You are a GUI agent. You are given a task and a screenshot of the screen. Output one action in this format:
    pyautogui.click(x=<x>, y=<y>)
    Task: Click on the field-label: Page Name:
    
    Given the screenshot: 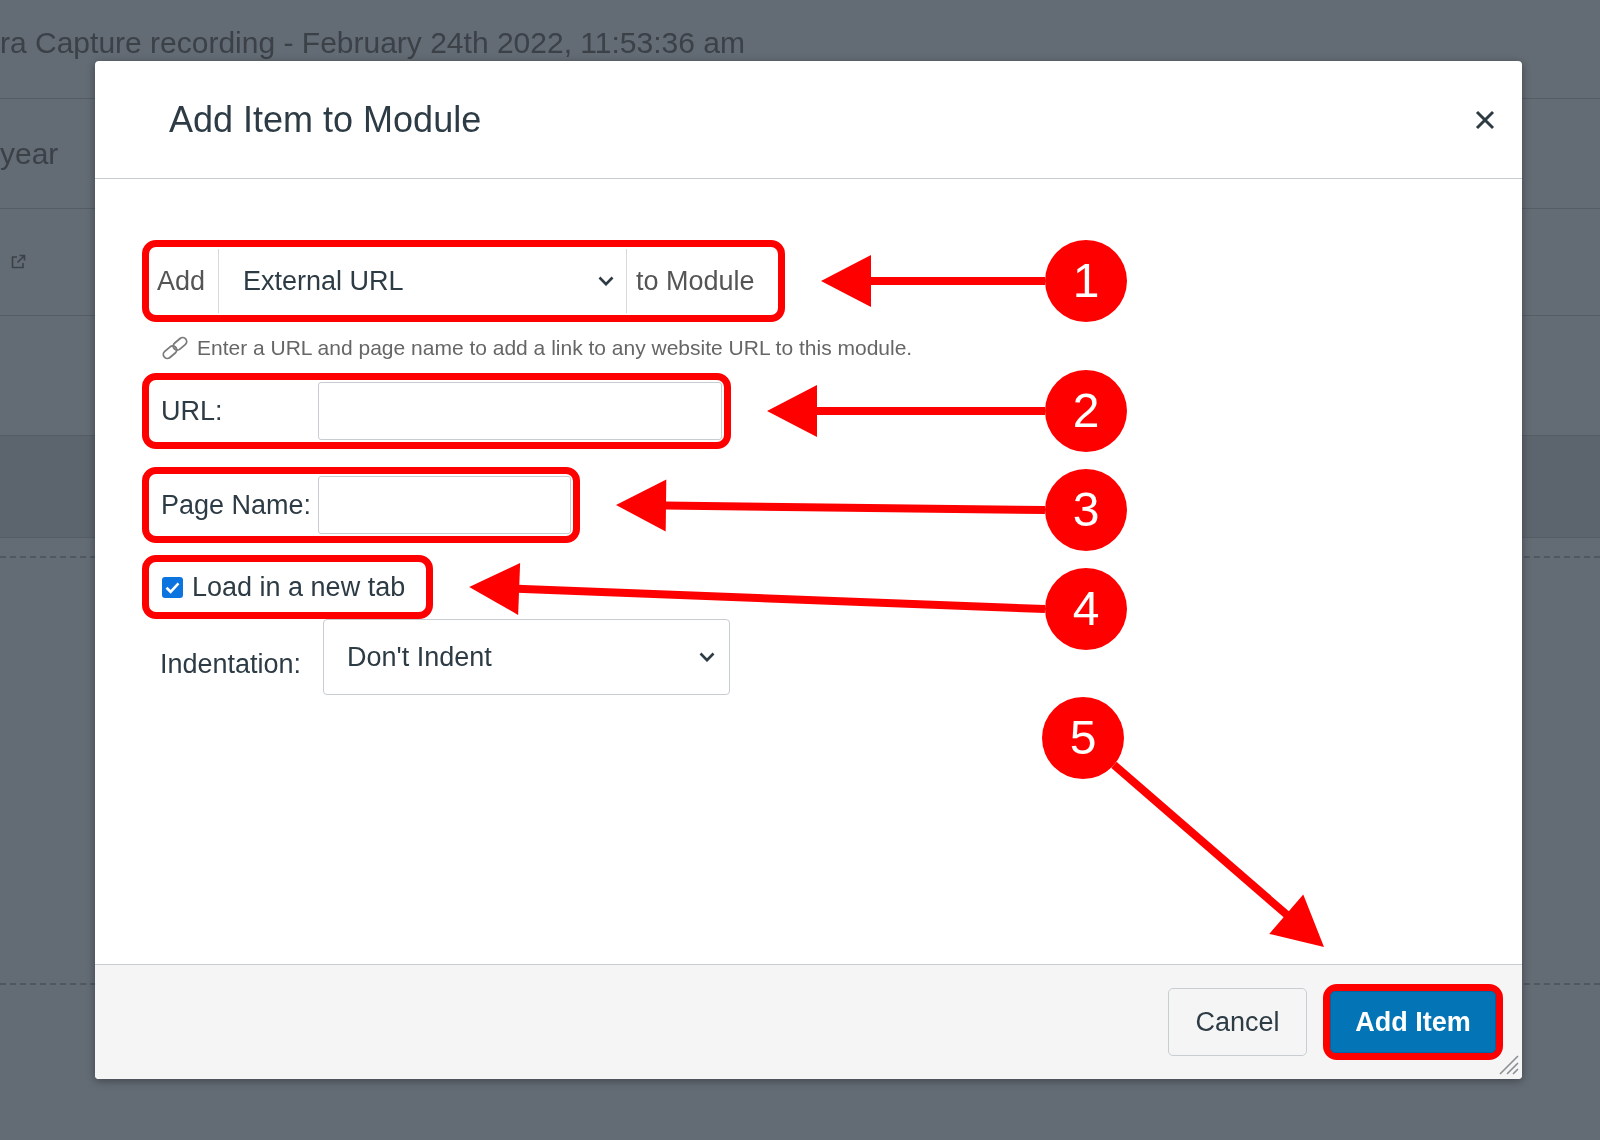 What is the action you would take?
    pyautogui.click(x=236, y=505)
    